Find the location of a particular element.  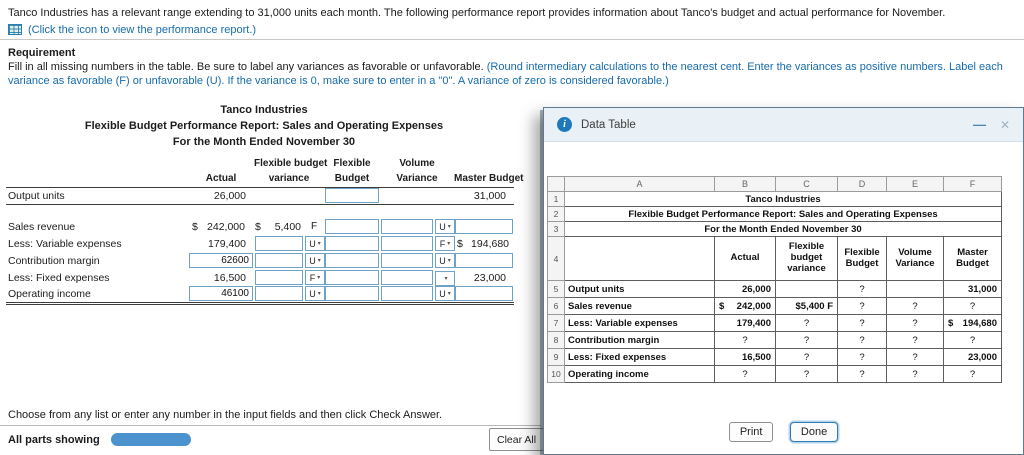

sales-revenue-flexible-budget-input is located at coordinates (352, 226).